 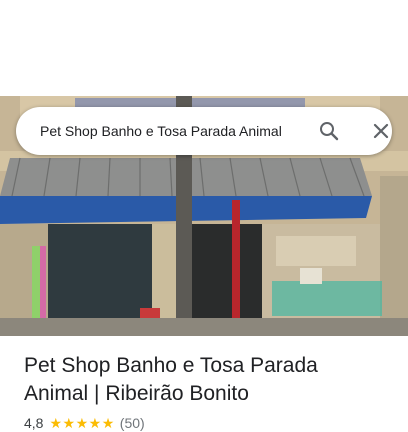 I want to click on search-icon, so click(x=329, y=131).